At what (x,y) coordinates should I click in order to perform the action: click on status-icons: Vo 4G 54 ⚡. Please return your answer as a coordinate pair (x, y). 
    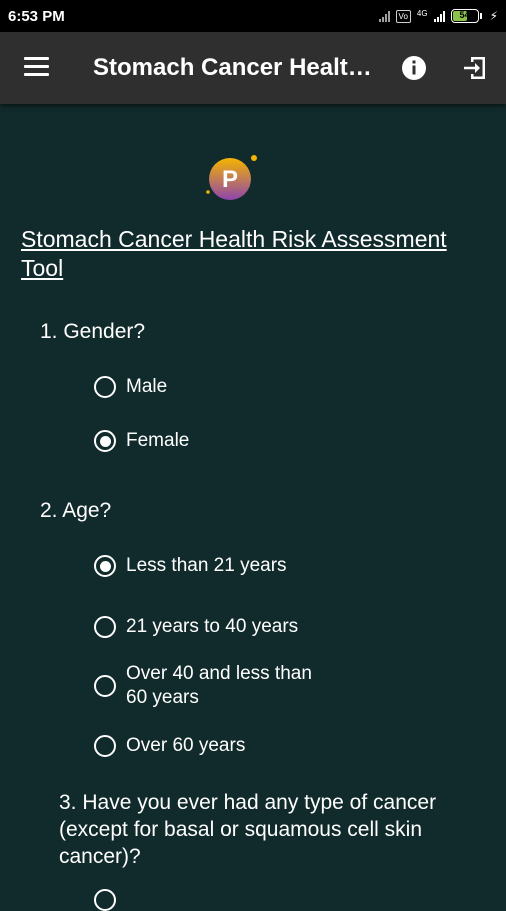
    Looking at the image, I should click on (438, 16).